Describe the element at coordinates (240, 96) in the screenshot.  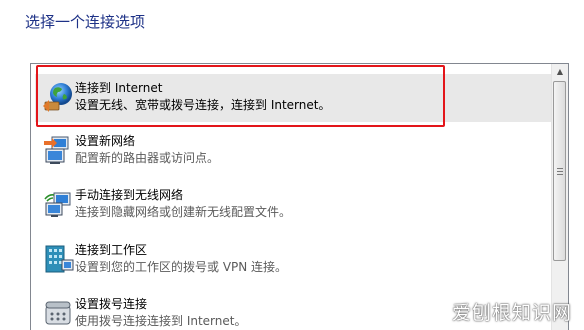
I see `selection-highlight-box` at that location.